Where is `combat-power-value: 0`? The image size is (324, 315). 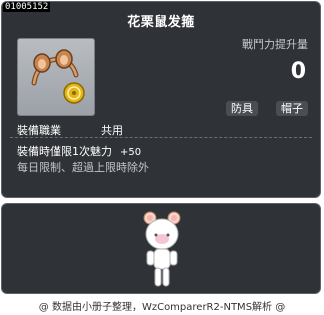 combat-power-value: 0 is located at coordinates (298, 71).